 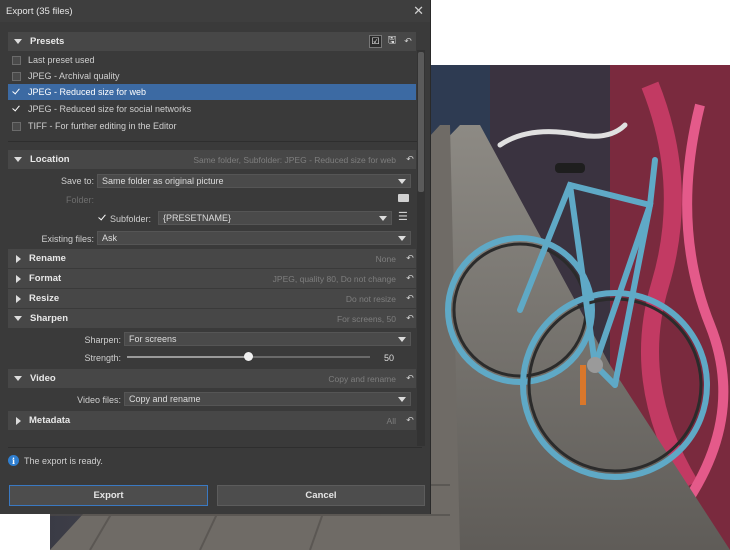 What do you see at coordinates (267, 339) in the screenshot?
I see `sharpen-select: For screens` at bounding box center [267, 339].